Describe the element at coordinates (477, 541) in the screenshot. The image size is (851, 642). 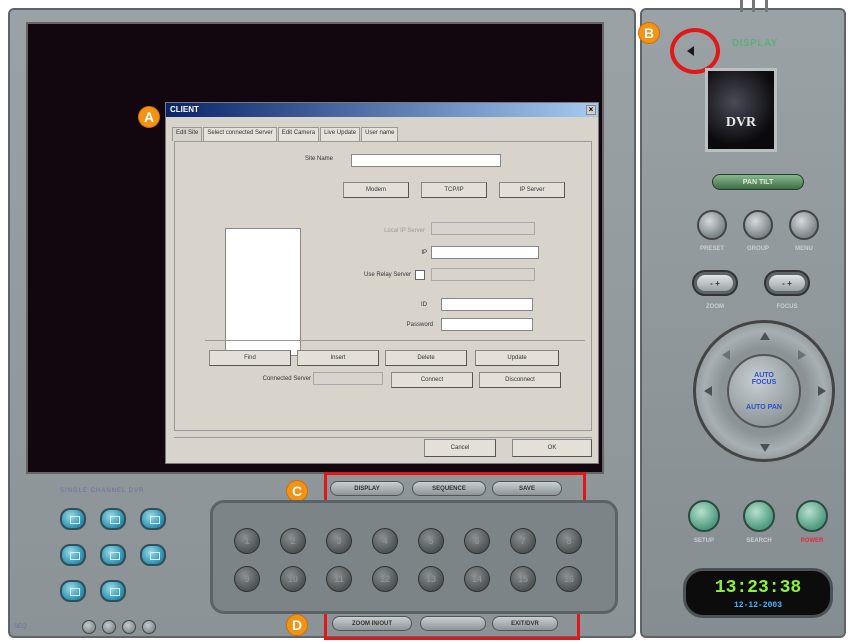
I see `channel-button-6: 6` at that location.